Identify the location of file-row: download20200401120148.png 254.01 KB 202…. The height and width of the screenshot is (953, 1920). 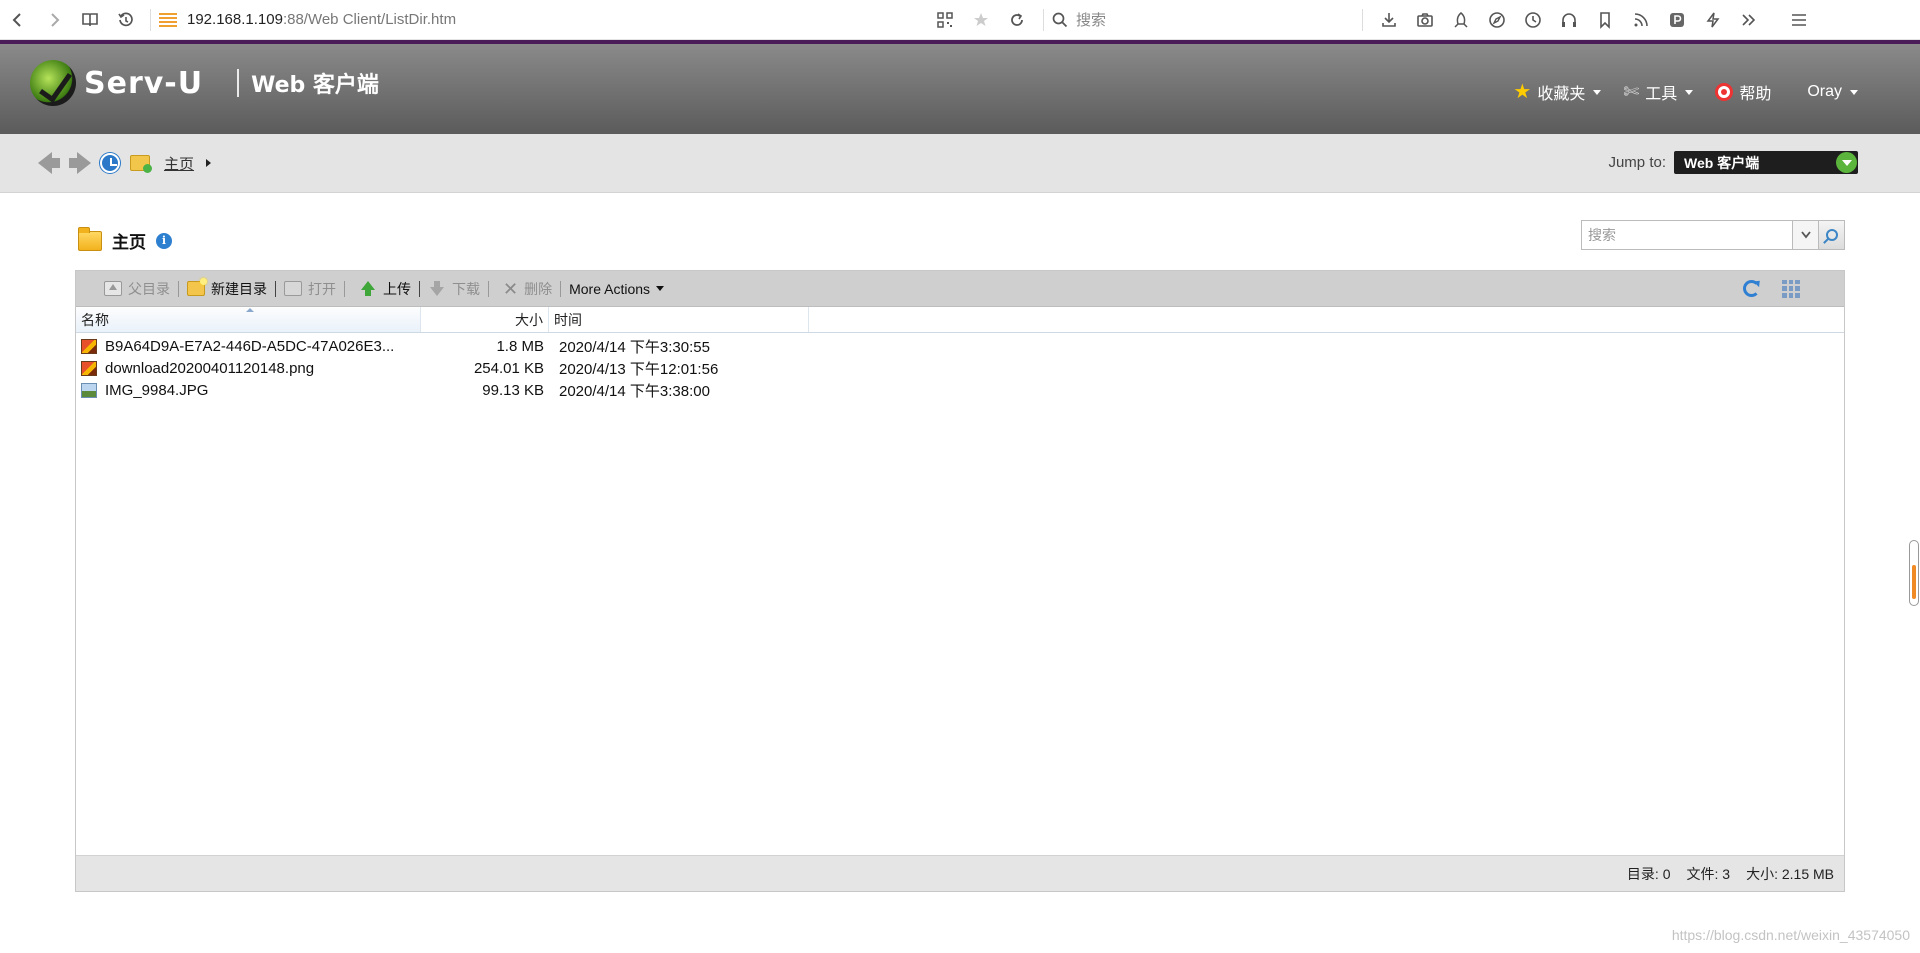
(960, 368).